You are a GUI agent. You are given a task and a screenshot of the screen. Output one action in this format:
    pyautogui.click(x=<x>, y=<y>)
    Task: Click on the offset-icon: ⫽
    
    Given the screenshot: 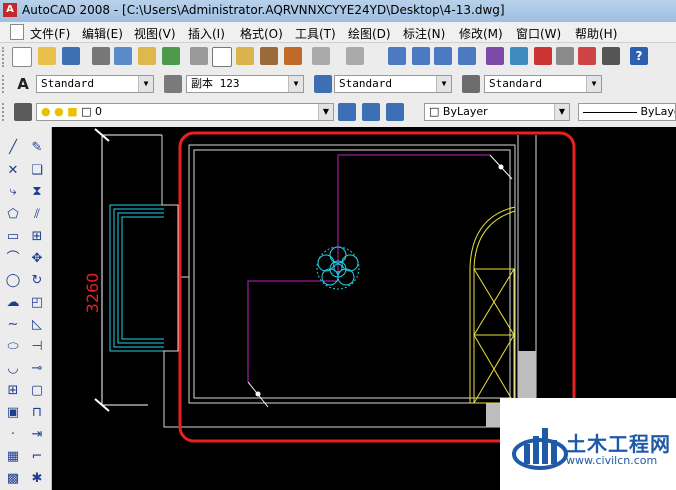 What is the action you would take?
    pyautogui.click(x=37, y=215)
    